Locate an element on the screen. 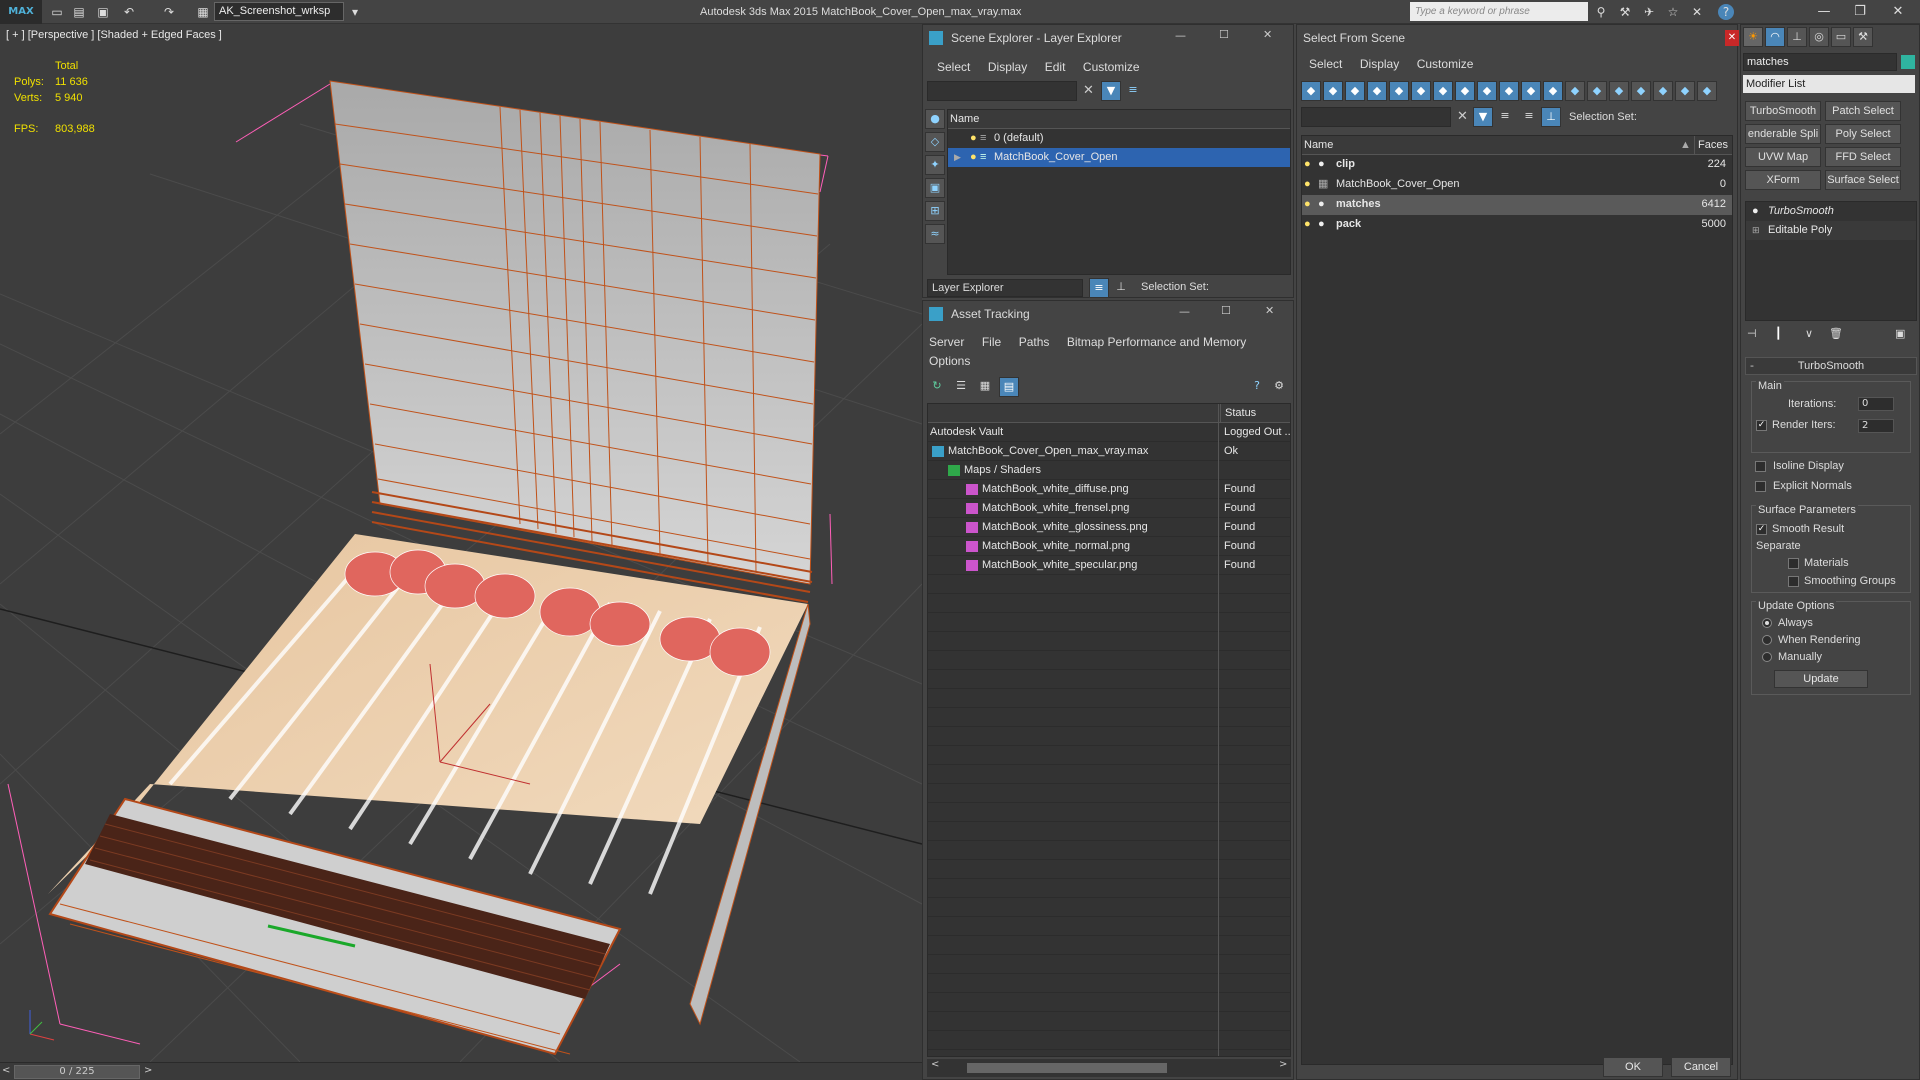  show-end-result-icon: ┃ is located at coordinates (1778, 333).